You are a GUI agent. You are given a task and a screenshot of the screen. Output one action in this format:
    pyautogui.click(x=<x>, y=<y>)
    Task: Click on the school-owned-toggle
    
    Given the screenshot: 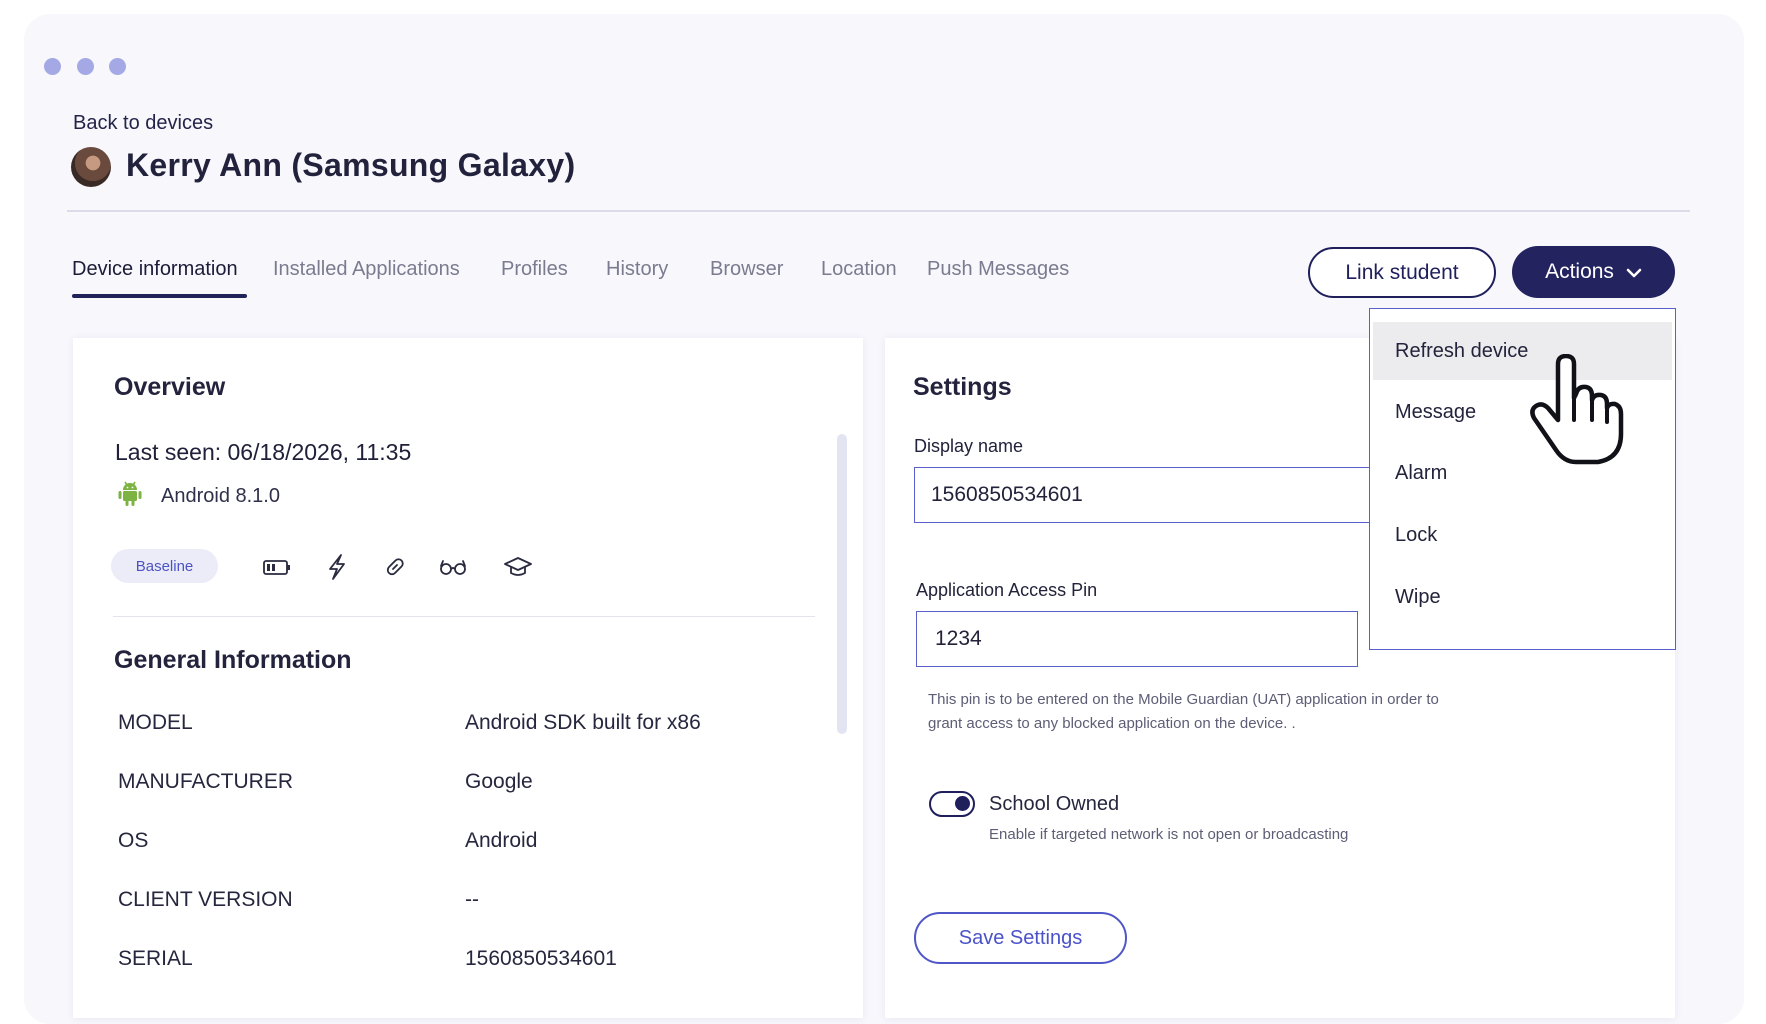 What is the action you would take?
    pyautogui.click(x=952, y=804)
    